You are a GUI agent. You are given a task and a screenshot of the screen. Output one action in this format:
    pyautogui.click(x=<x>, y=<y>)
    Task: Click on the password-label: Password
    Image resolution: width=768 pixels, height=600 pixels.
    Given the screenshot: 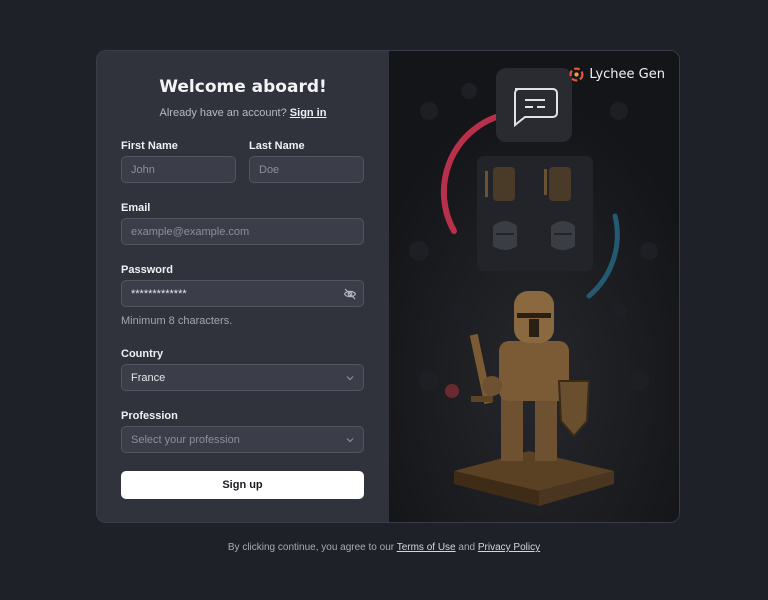 What is the action you would take?
    pyautogui.click(x=147, y=270)
    